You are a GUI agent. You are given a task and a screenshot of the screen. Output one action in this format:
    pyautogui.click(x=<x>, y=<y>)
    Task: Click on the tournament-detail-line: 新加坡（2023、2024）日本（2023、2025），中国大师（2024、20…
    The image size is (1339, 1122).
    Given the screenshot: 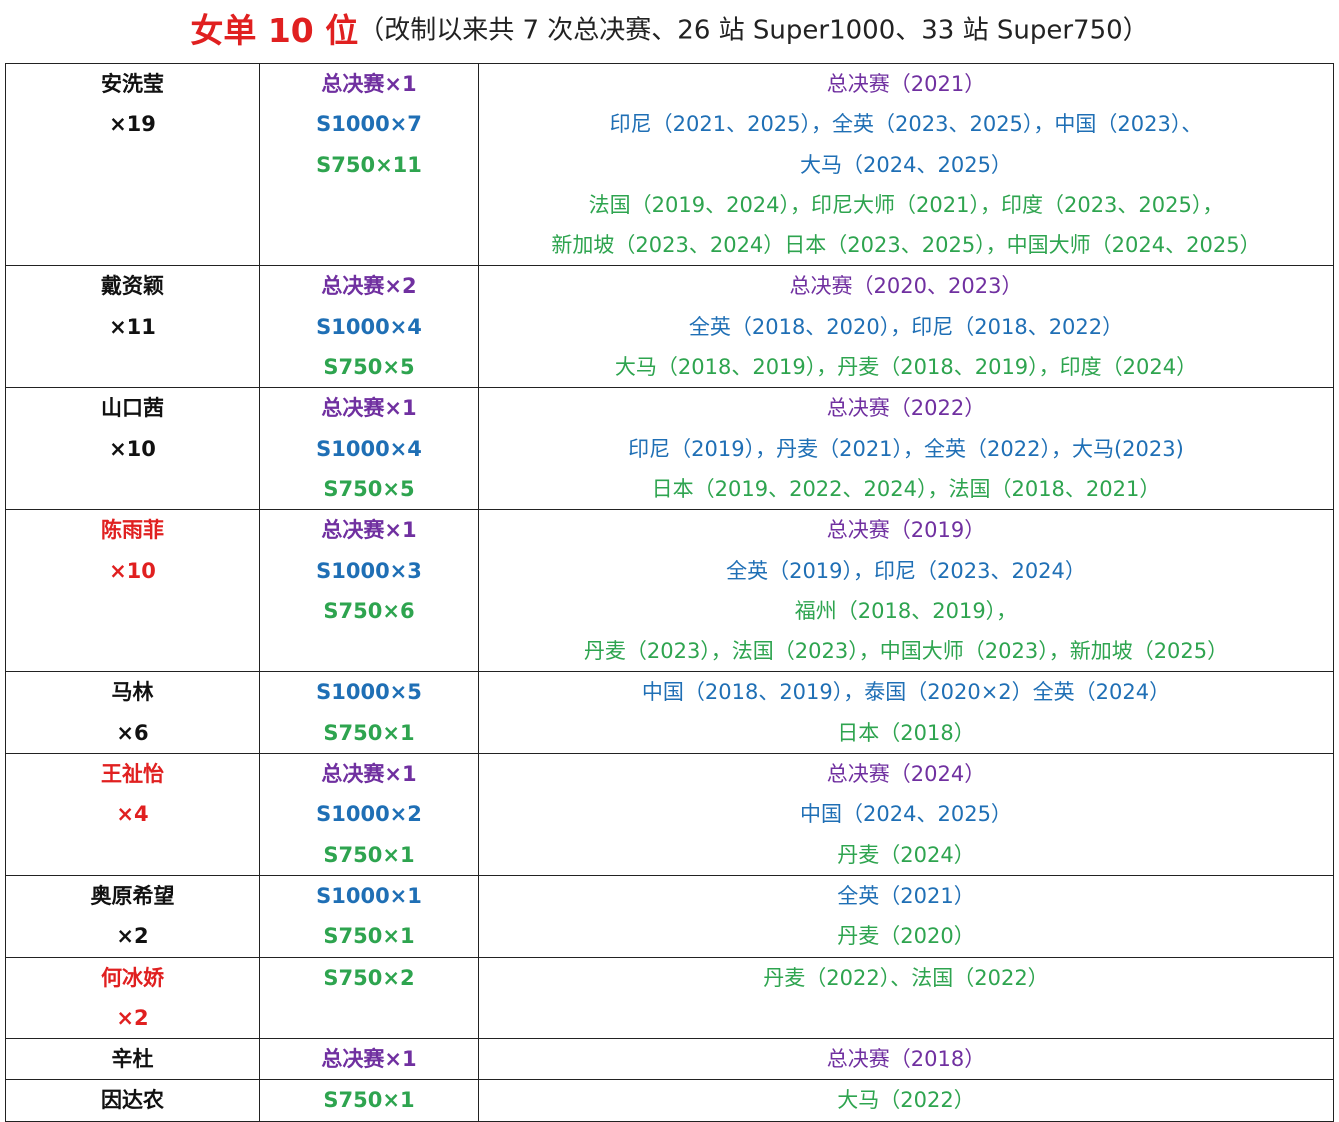 What is the action you would take?
    pyautogui.click(x=906, y=245)
    